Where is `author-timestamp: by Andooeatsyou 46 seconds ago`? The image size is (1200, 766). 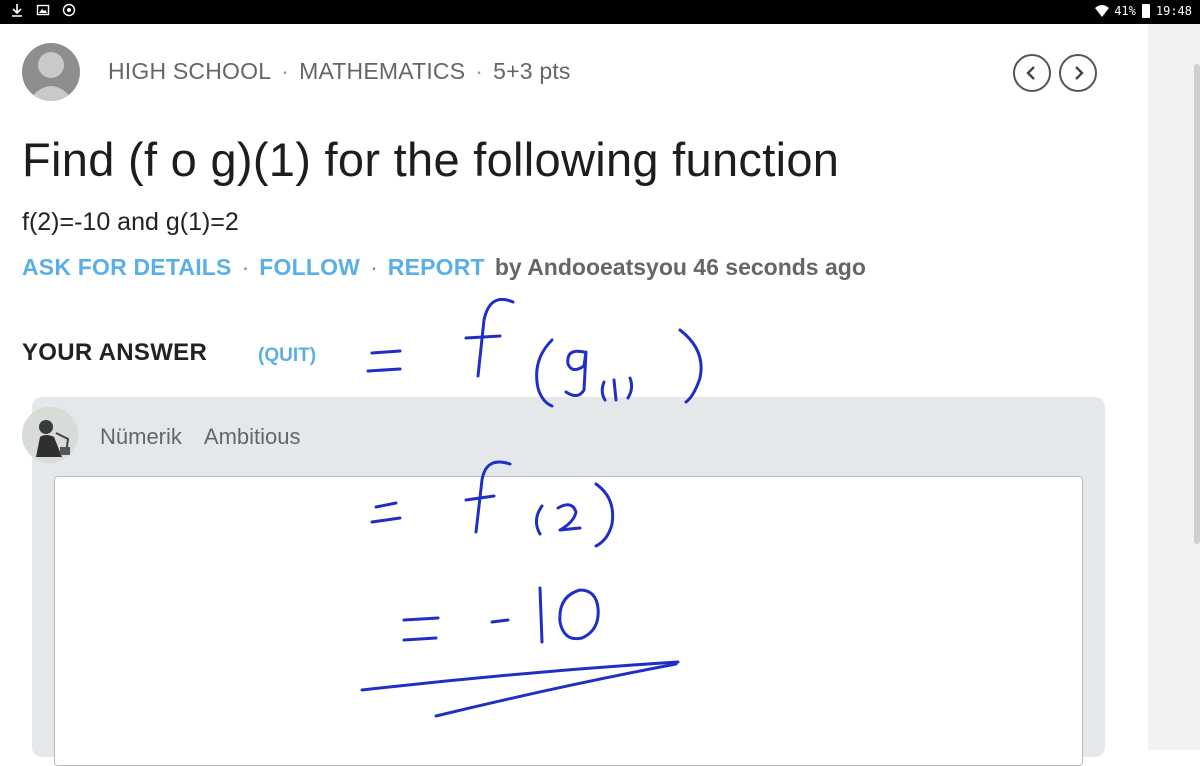 author-timestamp: by Andooeatsyou 46 seconds ago is located at coordinates (680, 267).